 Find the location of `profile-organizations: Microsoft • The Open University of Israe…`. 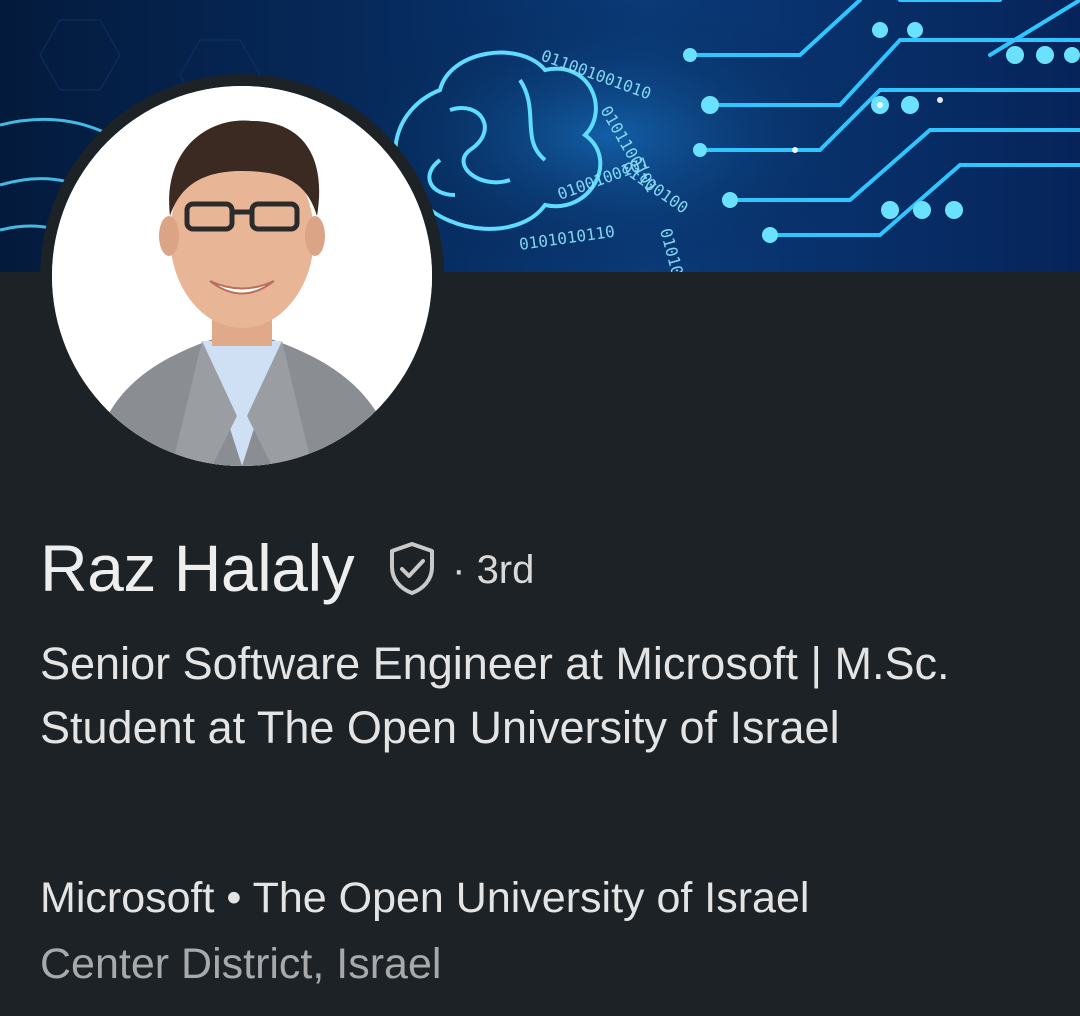

profile-organizations: Microsoft • The Open University of Israe… is located at coordinates (424, 898).